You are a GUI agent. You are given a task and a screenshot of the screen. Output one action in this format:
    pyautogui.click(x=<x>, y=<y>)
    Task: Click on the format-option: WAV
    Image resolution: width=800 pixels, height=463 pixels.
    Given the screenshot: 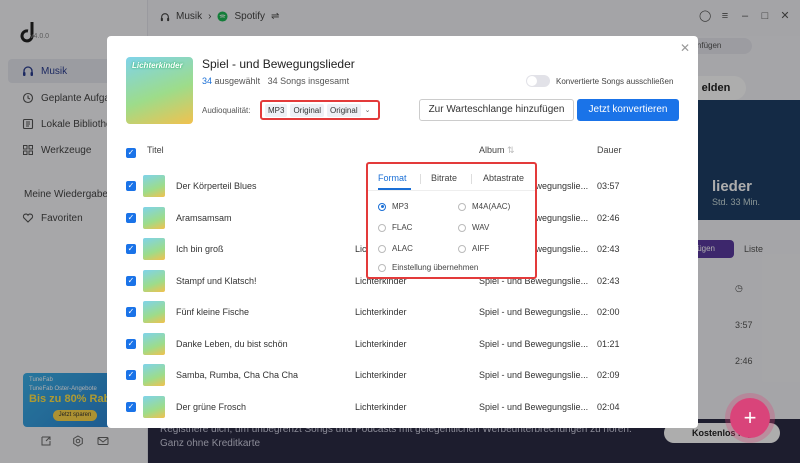 What is the action you would take?
    pyautogui.click(x=473, y=227)
    